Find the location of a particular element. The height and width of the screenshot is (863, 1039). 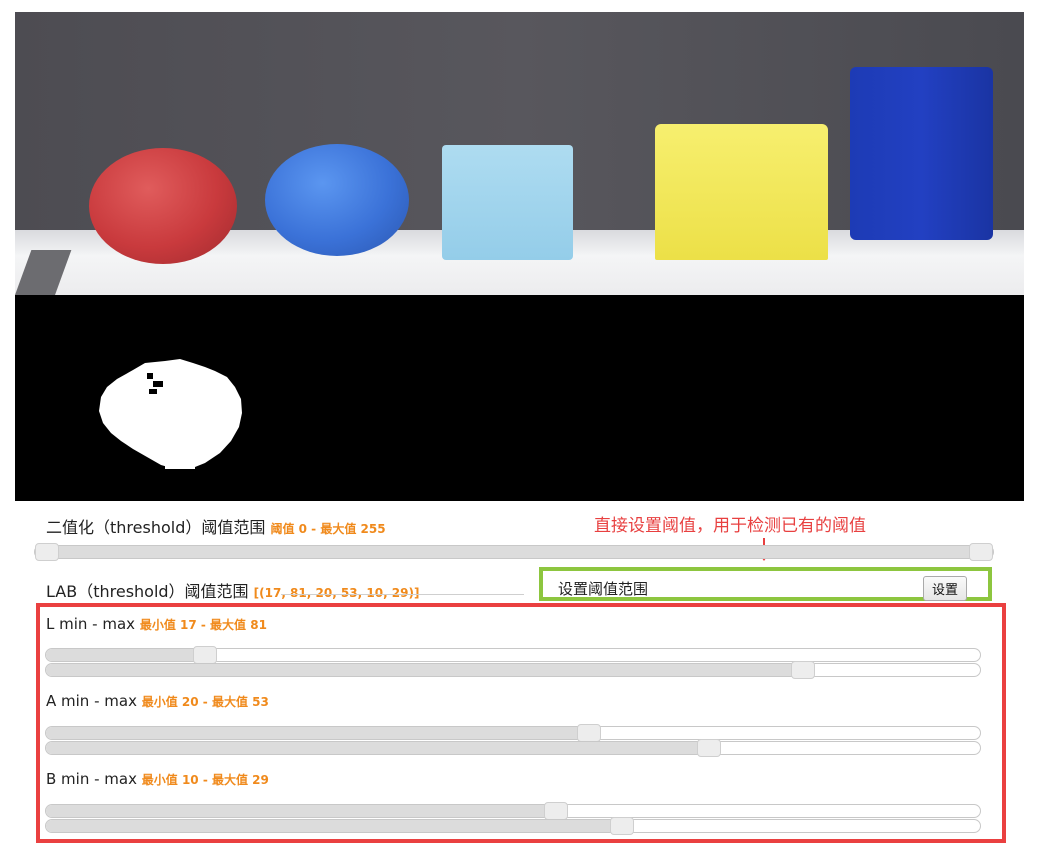

a-min-slider is located at coordinates (513, 733).